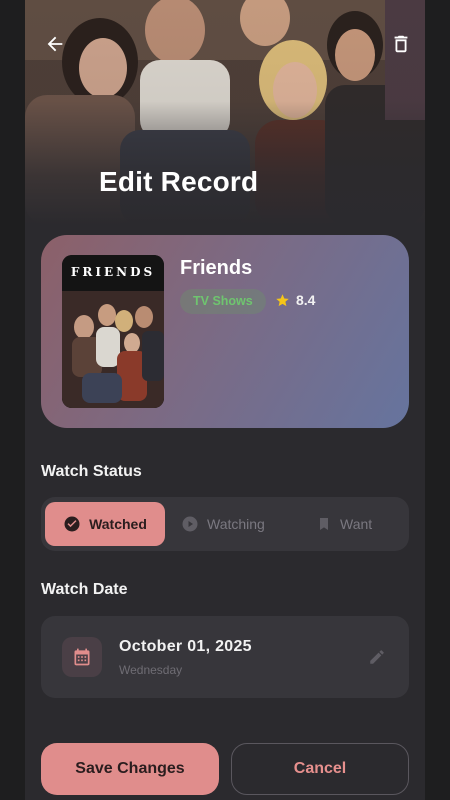  Describe the element at coordinates (295, 300) in the screenshot. I see `rating: 8.4` at that location.